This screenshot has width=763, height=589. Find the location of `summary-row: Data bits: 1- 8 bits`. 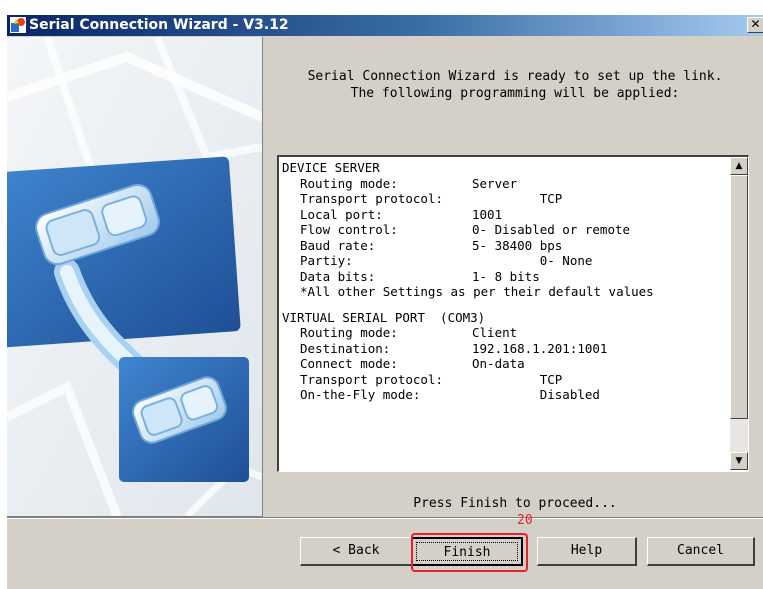

summary-row: Data bits: 1- 8 bits is located at coordinates (420, 276).